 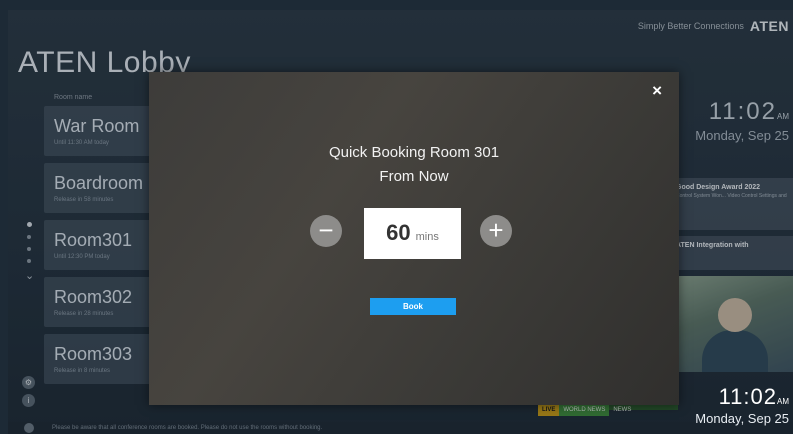 I want to click on minus-icon: −, so click(x=326, y=230).